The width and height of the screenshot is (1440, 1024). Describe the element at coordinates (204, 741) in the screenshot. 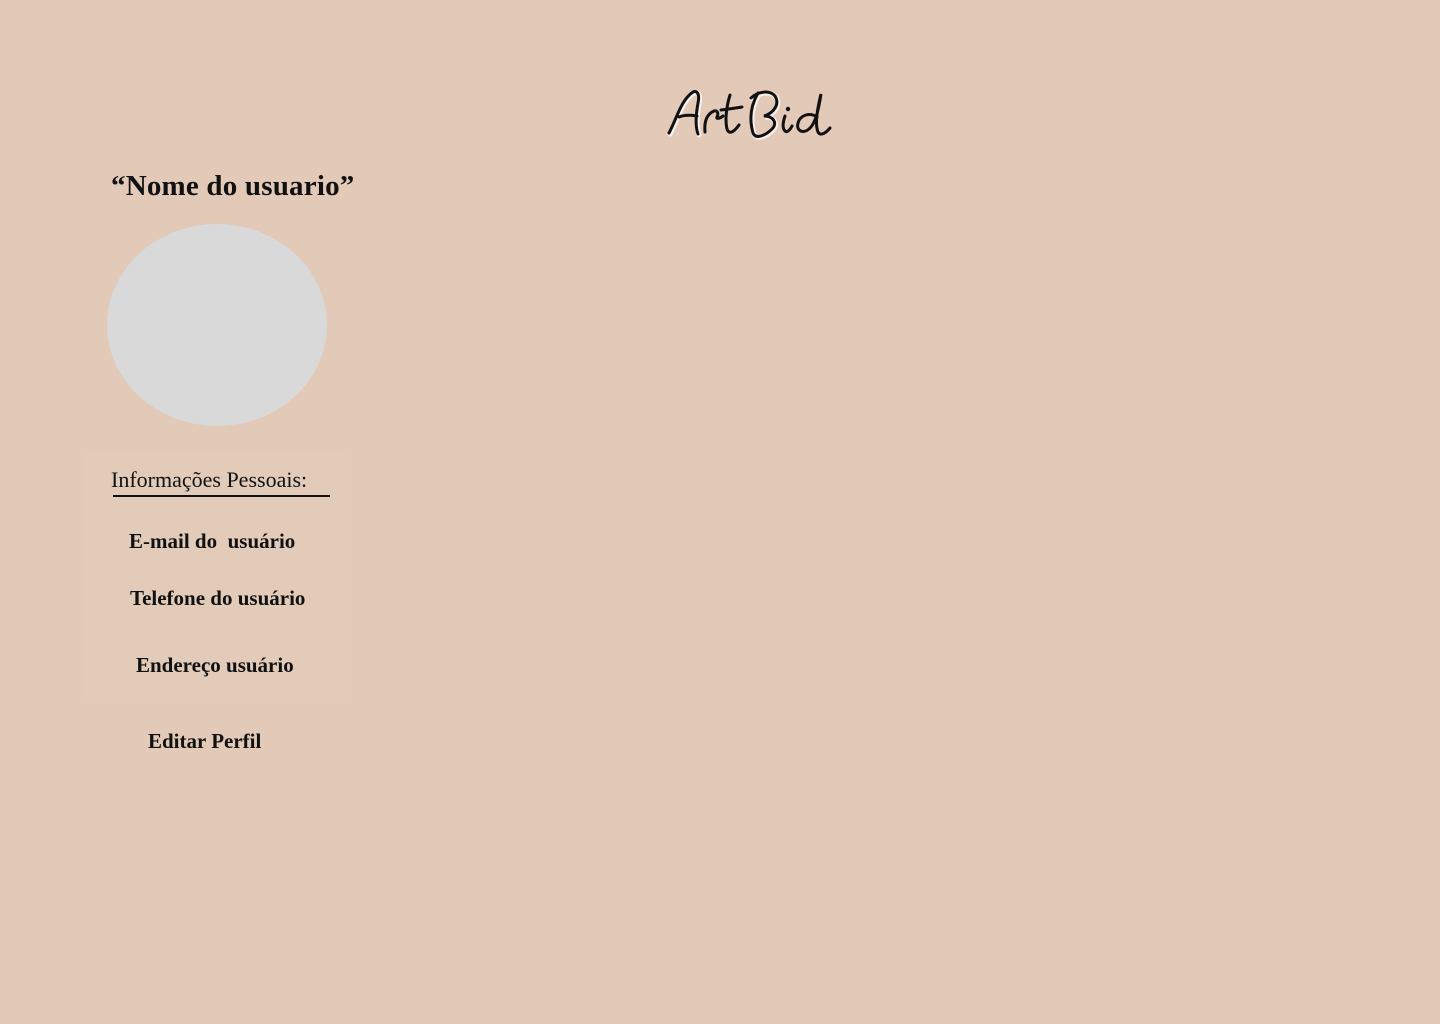

I see `edit-profile-button: Editar Perfil` at that location.